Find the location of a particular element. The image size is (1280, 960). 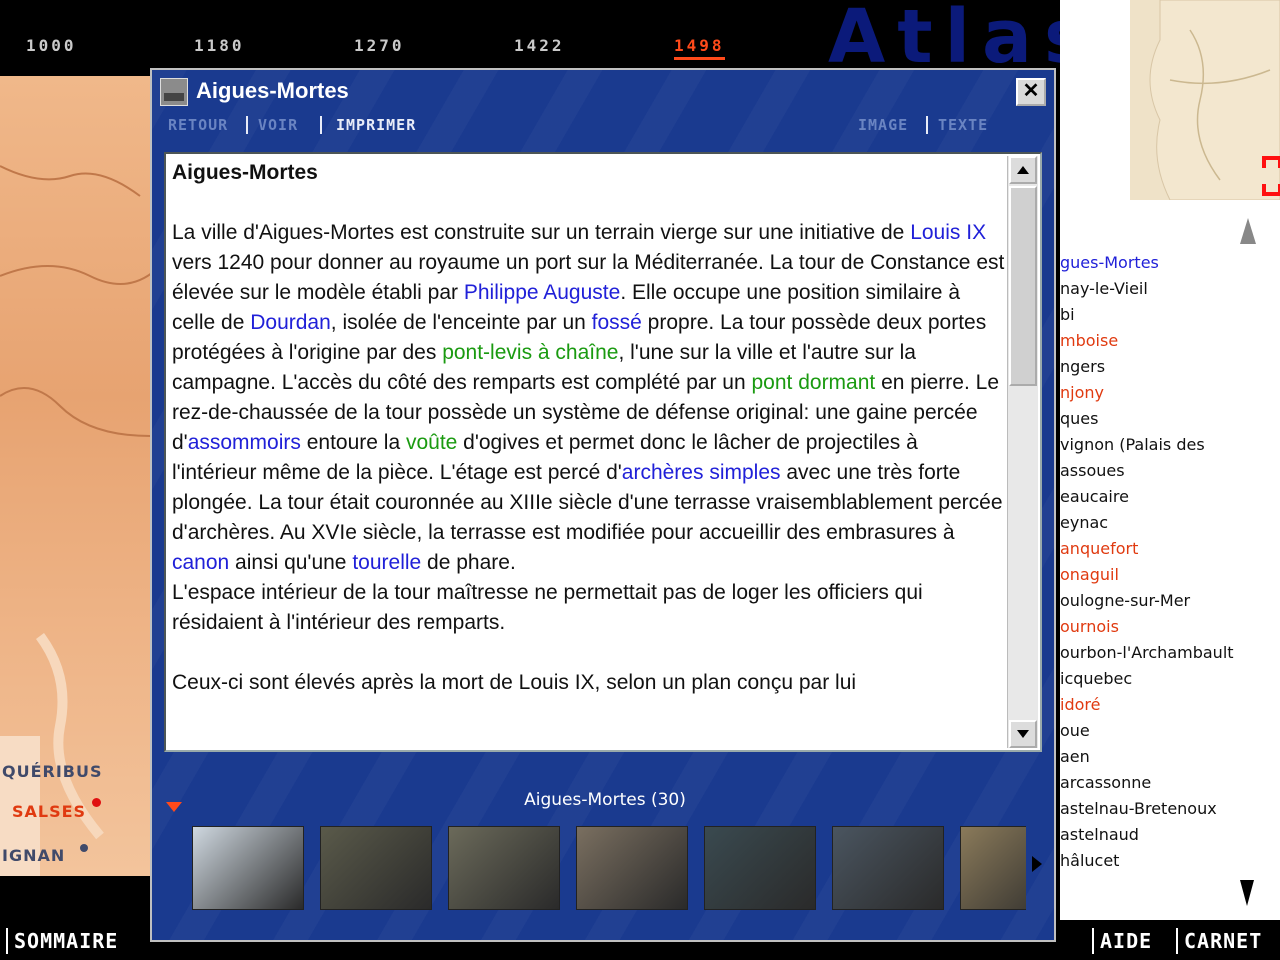

thumbnail-strip is located at coordinates (609, 869).